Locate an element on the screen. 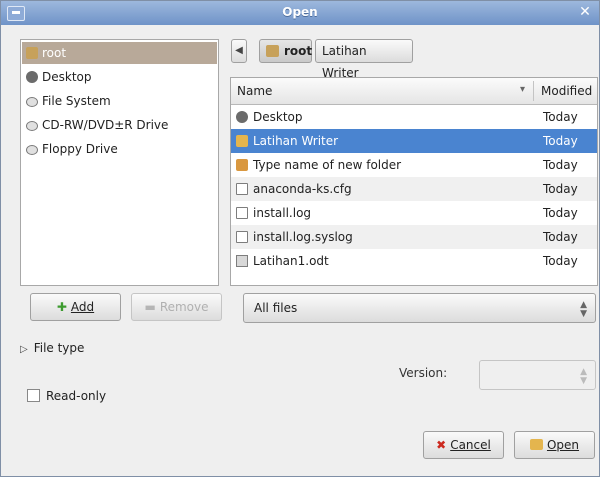  add-button: ✚ Add is located at coordinates (75, 307).